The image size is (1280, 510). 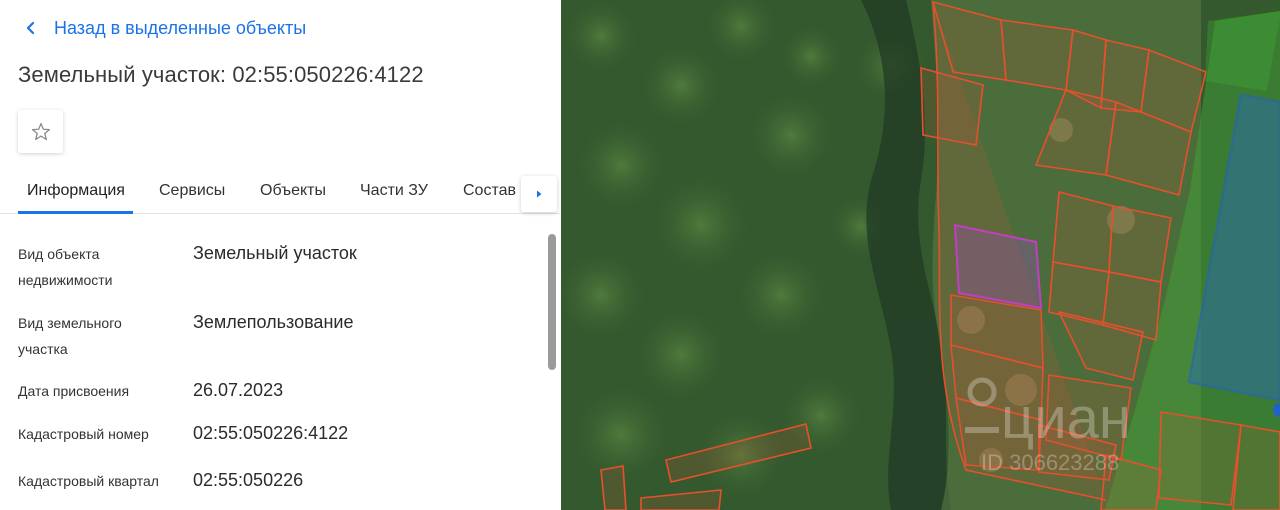 What do you see at coordinates (75, 212) in the screenshot?
I see `active-tab-indicator` at bounding box center [75, 212].